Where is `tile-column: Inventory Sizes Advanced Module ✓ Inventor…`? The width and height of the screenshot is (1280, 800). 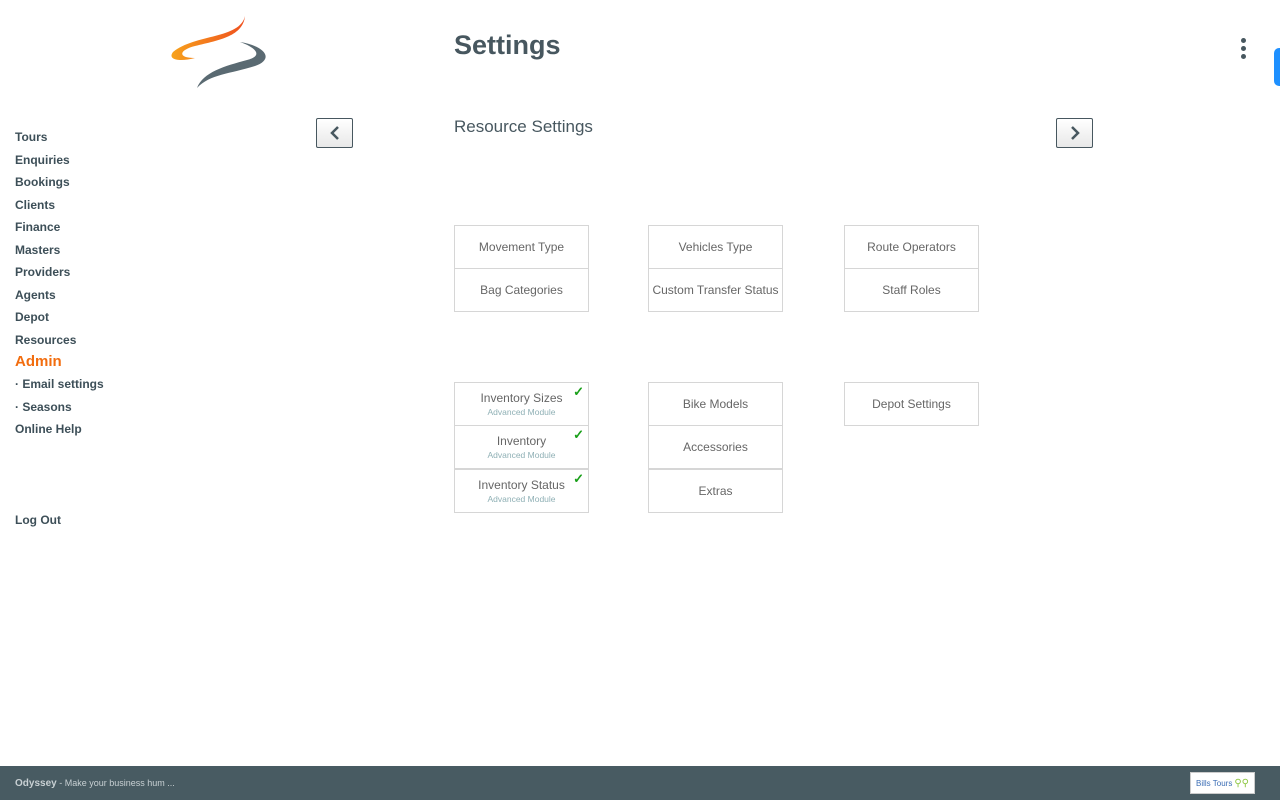 tile-column: Inventory Sizes Advanced Module ✓ Inventor… is located at coordinates (521, 447).